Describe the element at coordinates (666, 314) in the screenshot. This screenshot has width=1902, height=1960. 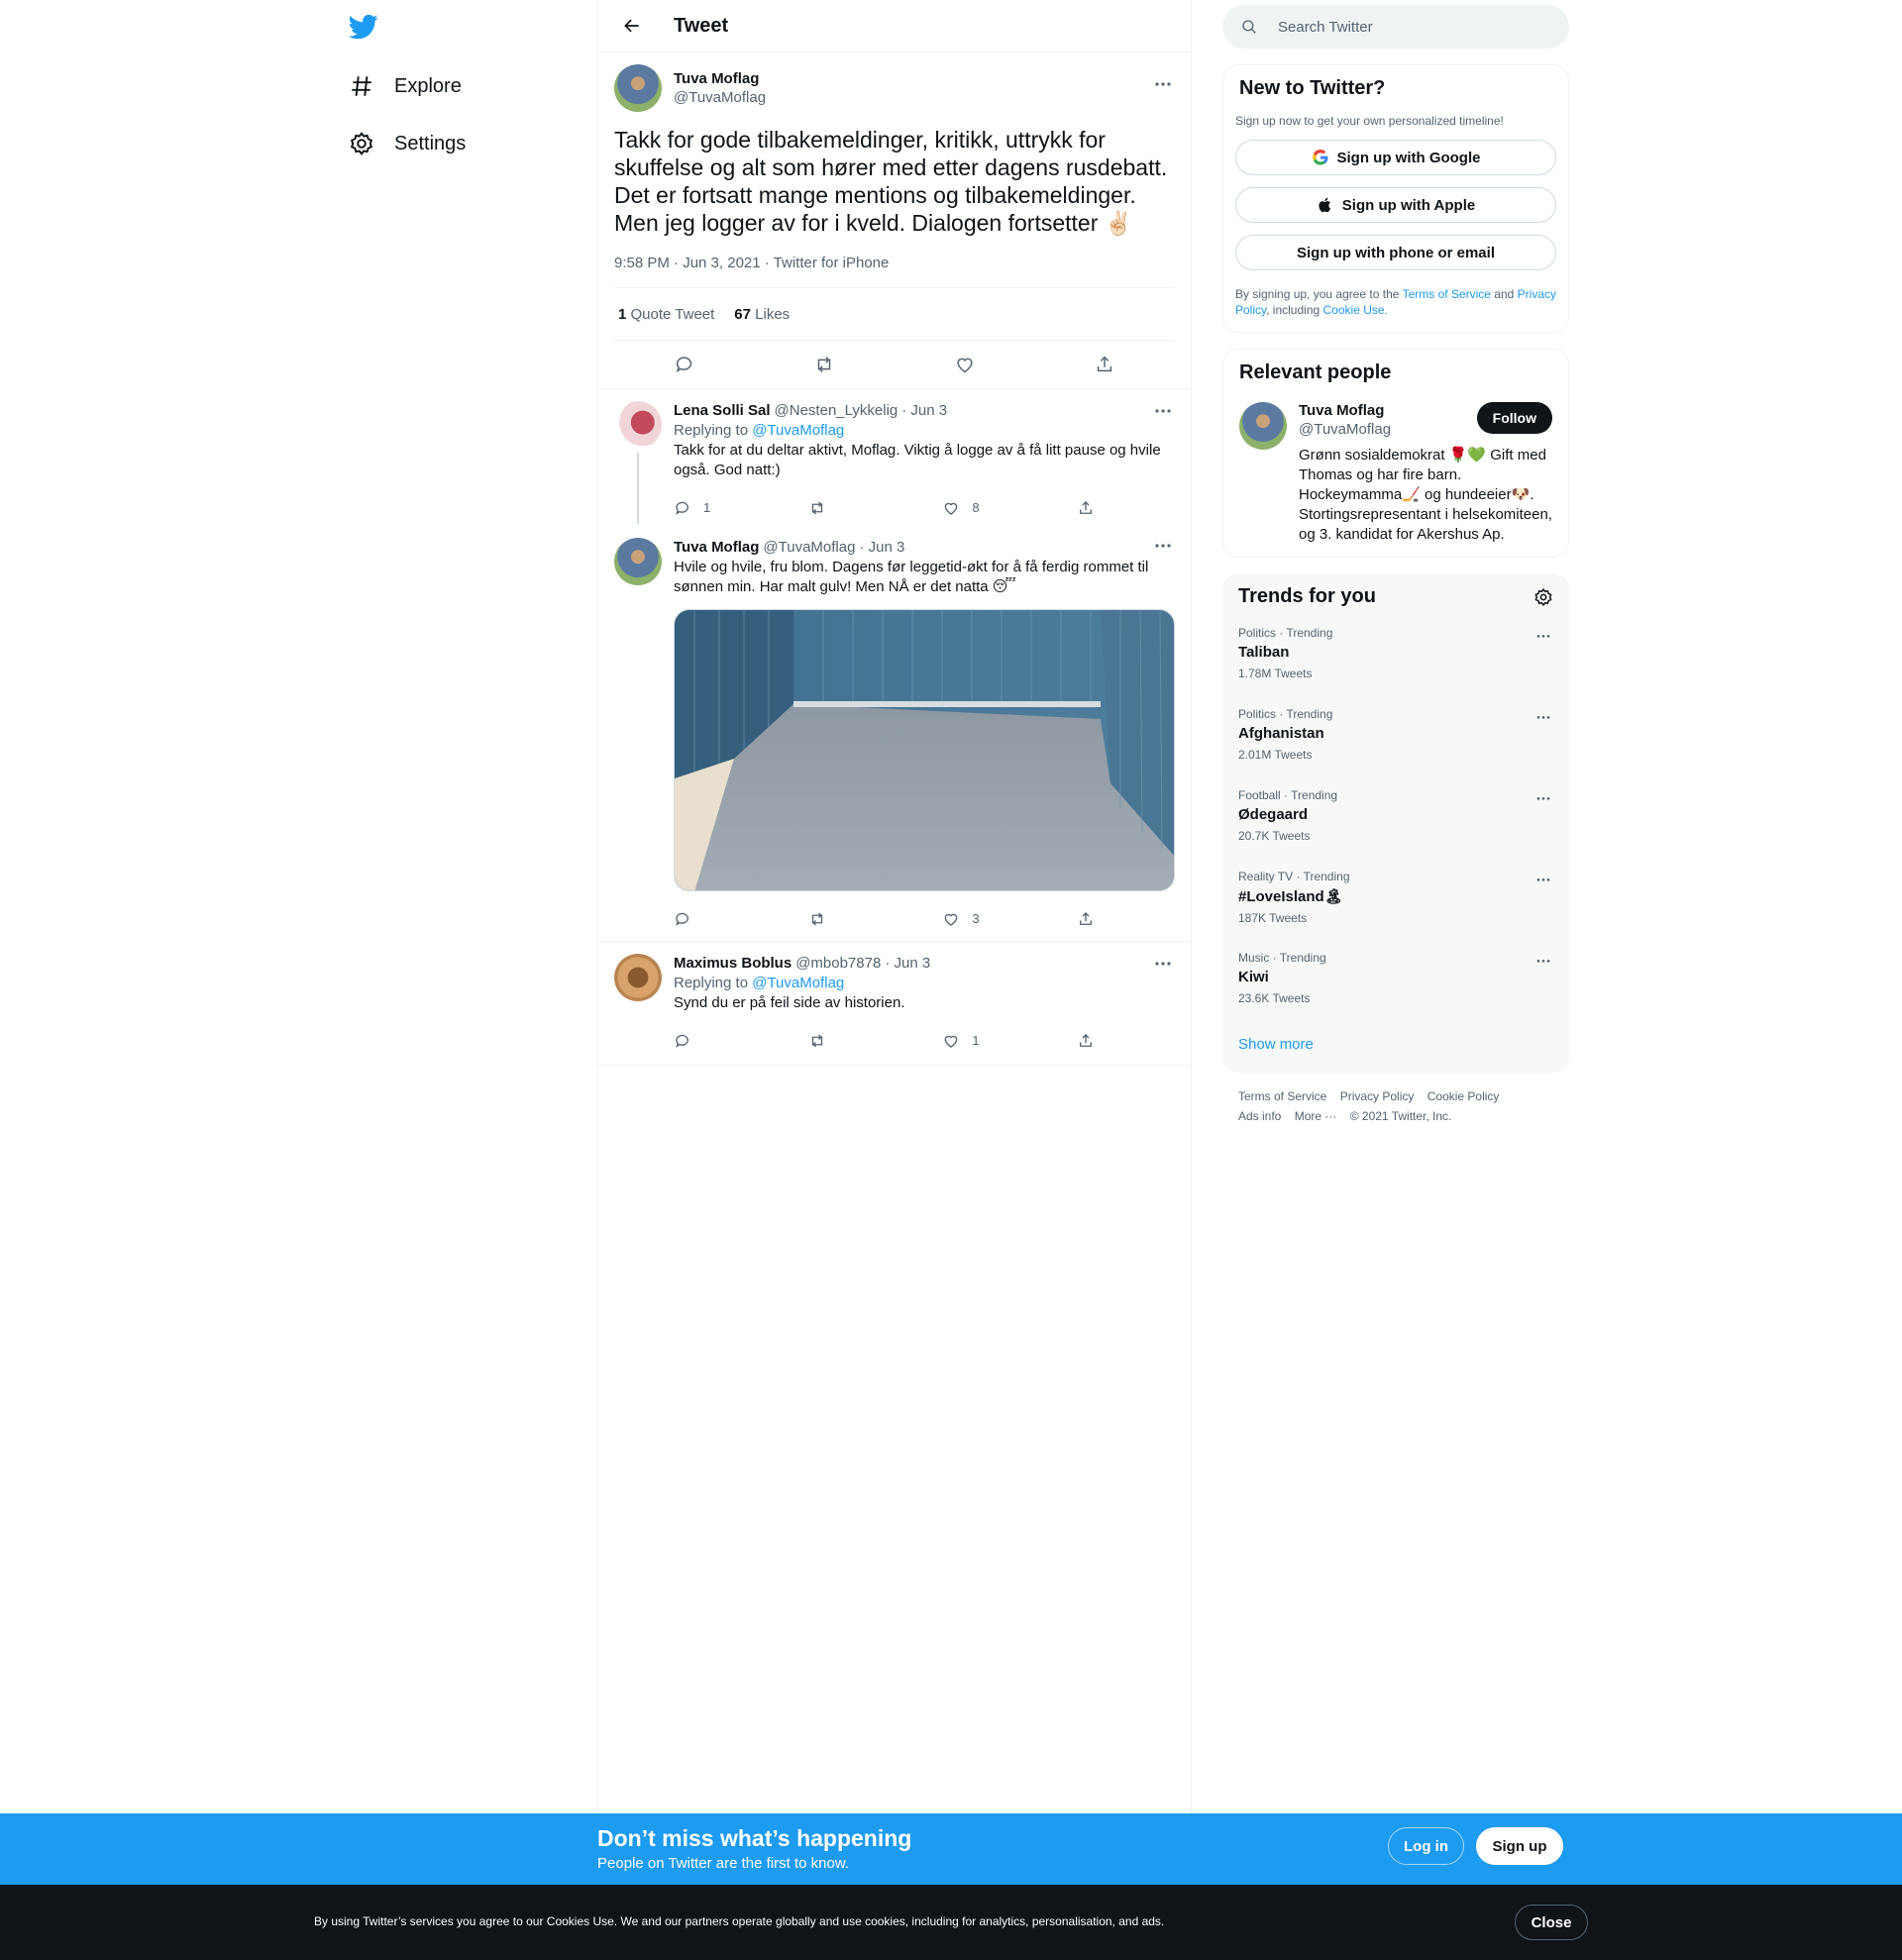
I see `quote-tweets-stat: 1 Quote Tweet` at that location.